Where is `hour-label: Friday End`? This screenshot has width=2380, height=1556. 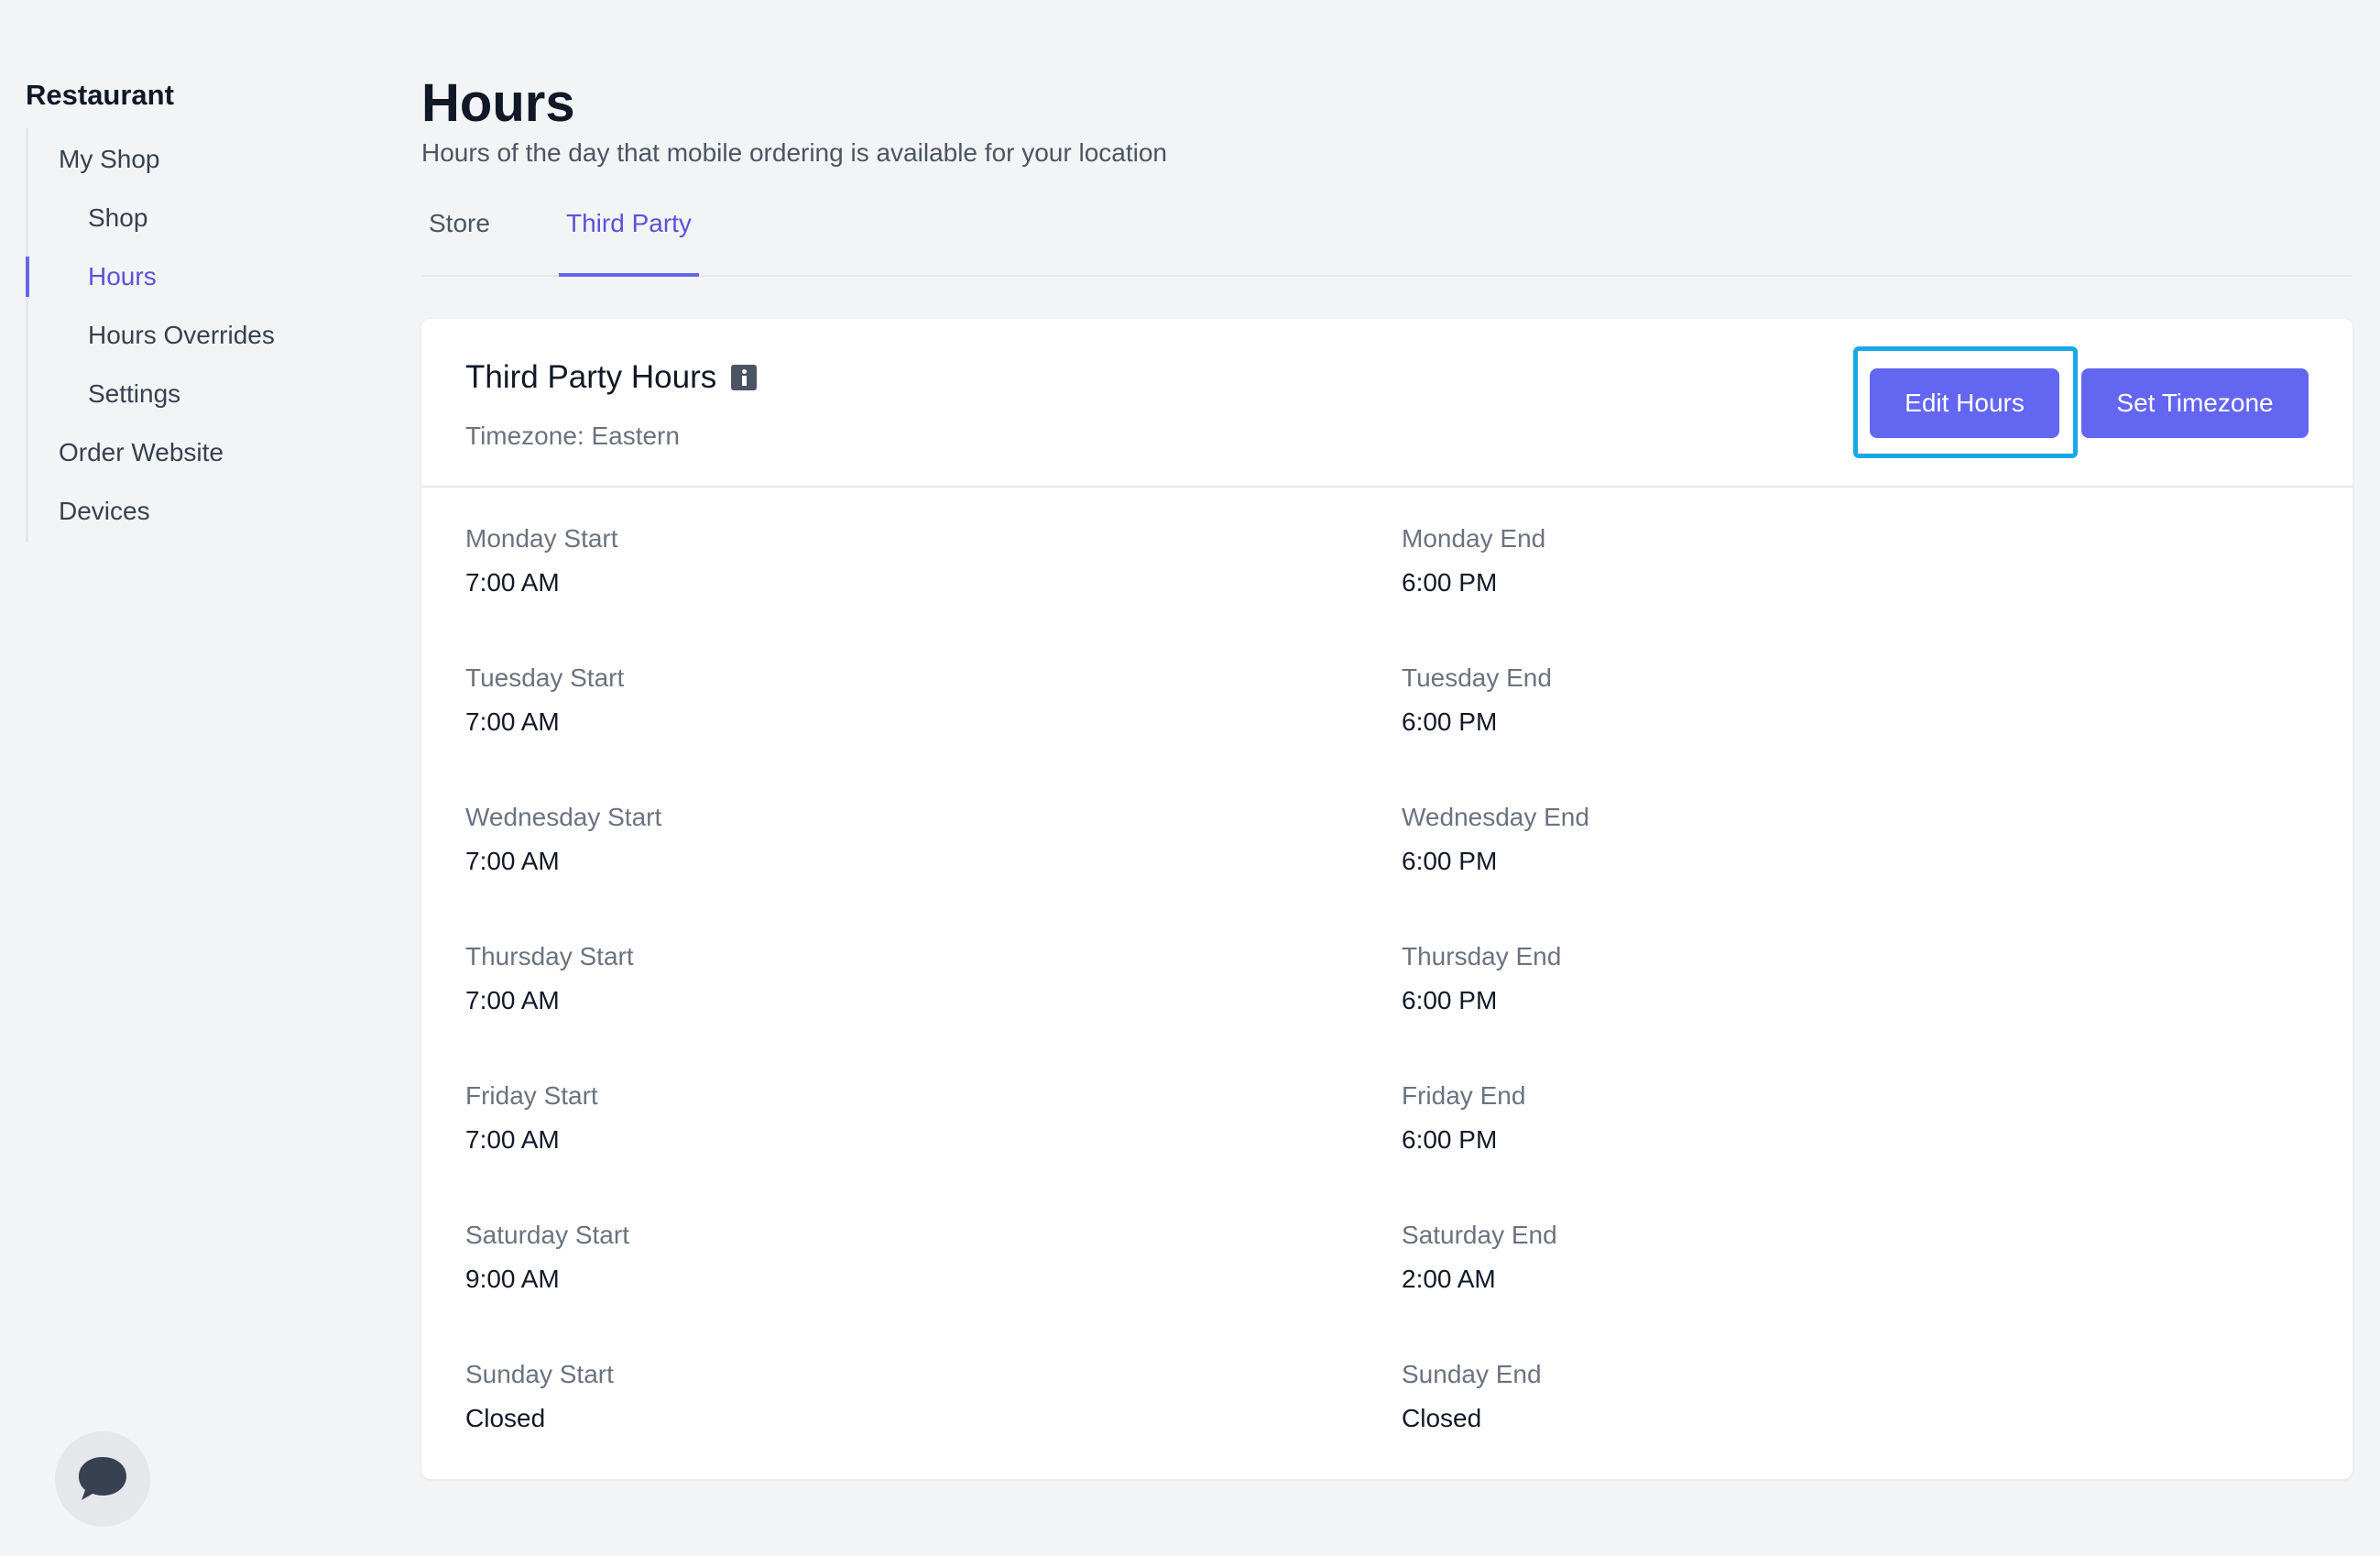 hour-label: Friday End is located at coordinates (1464, 1095).